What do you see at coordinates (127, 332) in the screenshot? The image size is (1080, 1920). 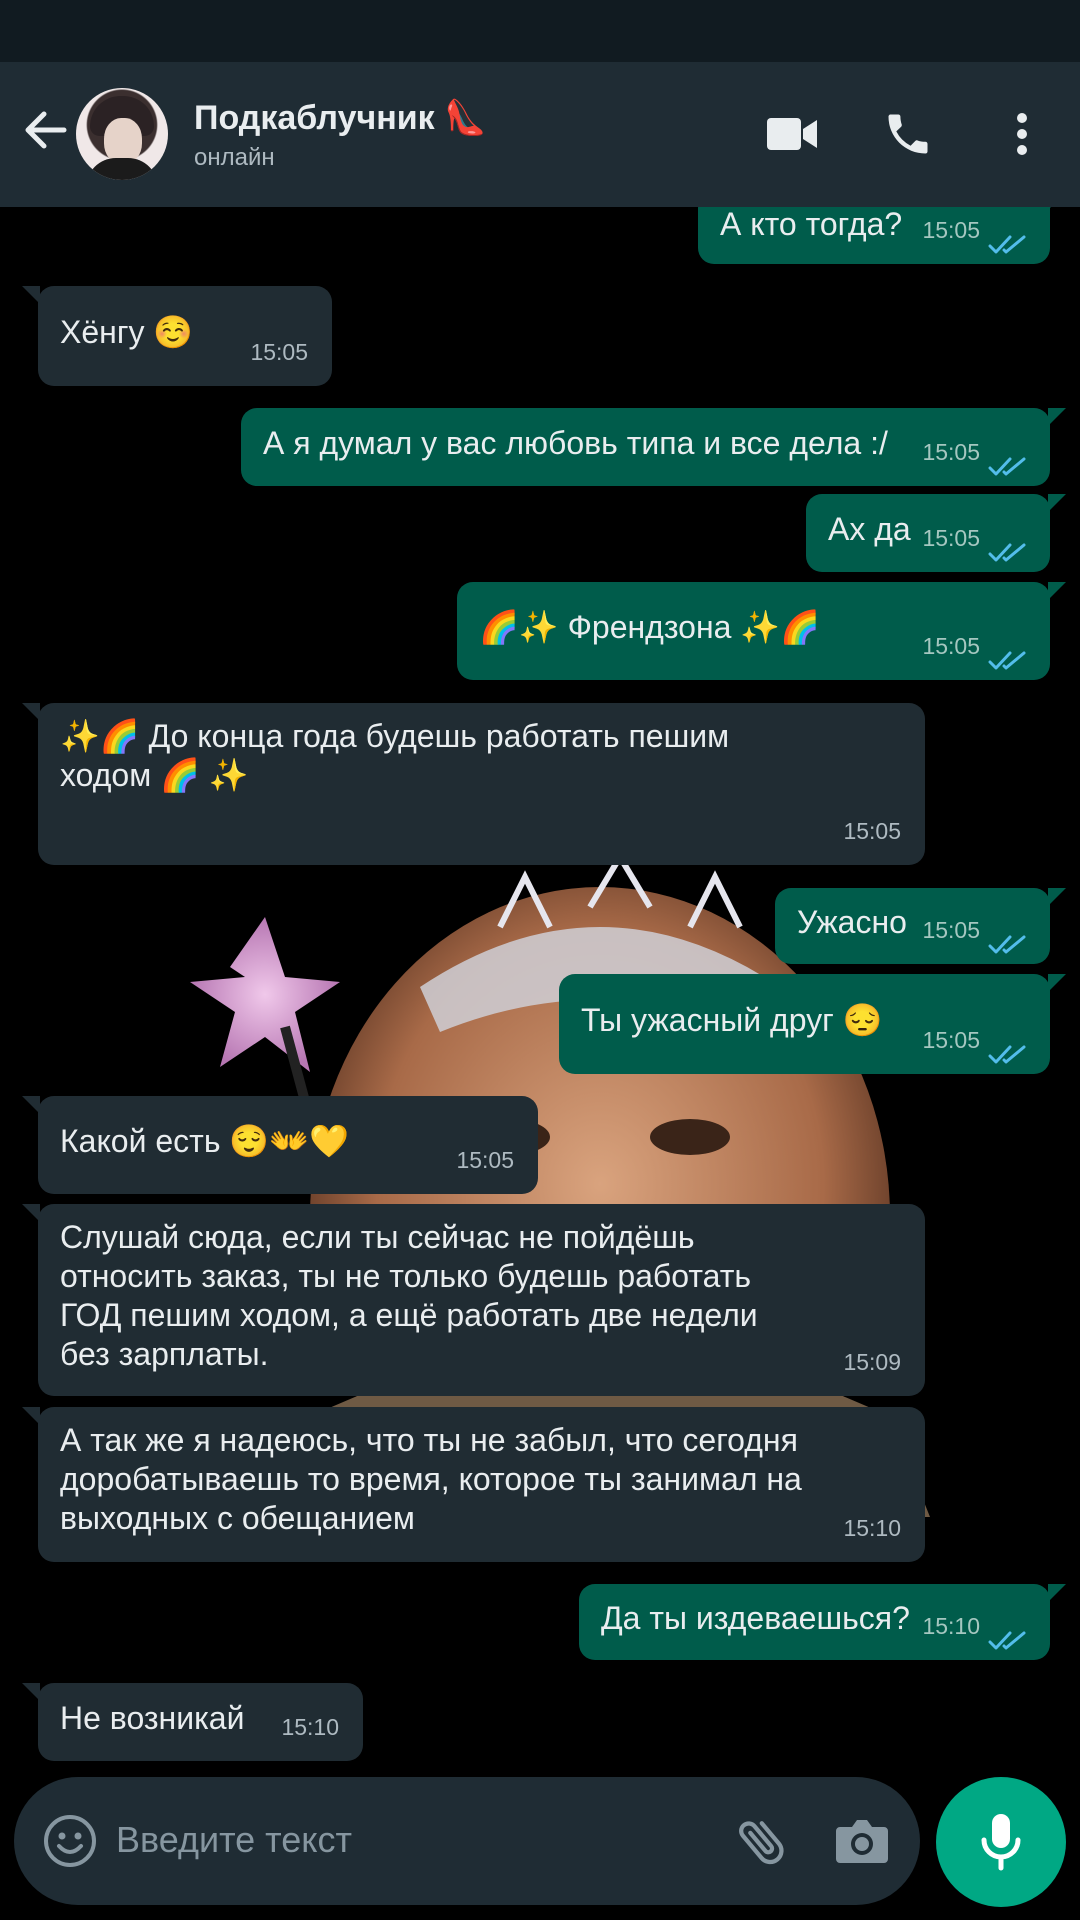 I see `message-text: Хёнгу ☺️` at bounding box center [127, 332].